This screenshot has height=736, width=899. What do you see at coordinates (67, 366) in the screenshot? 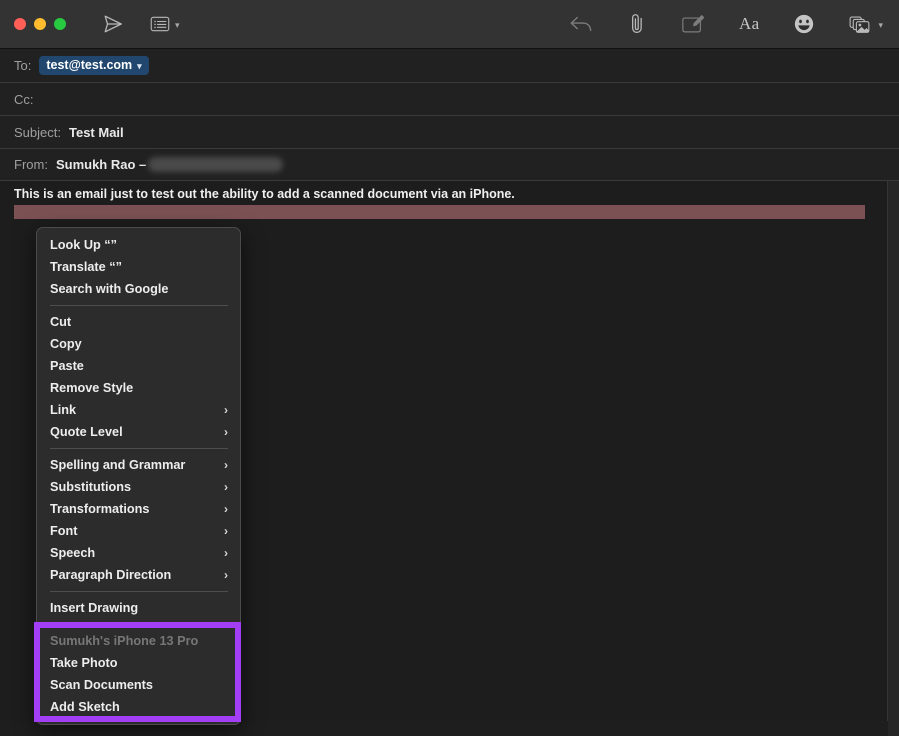
I see `menu-item-label: Paste` at bounding box center [67, 366].